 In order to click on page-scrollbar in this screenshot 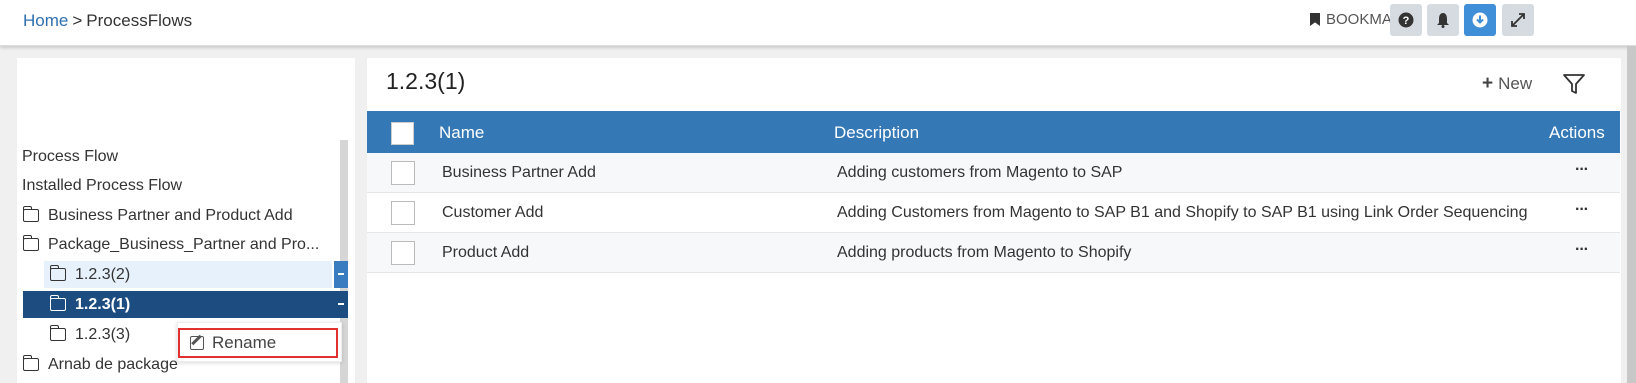, I will do `click(1631, 214)`.